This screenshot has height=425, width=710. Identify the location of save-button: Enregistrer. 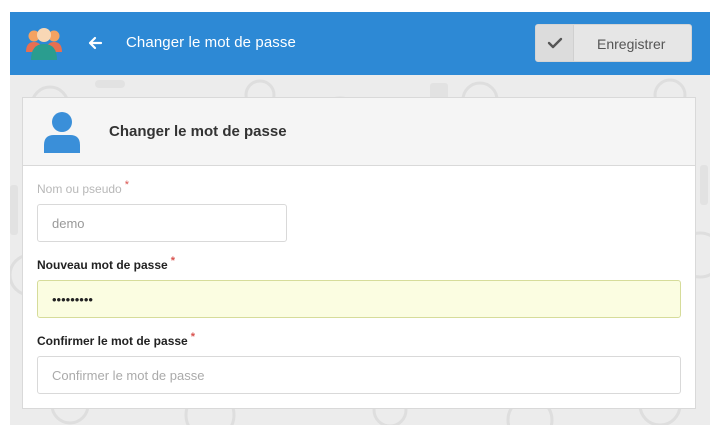
(613, 43).